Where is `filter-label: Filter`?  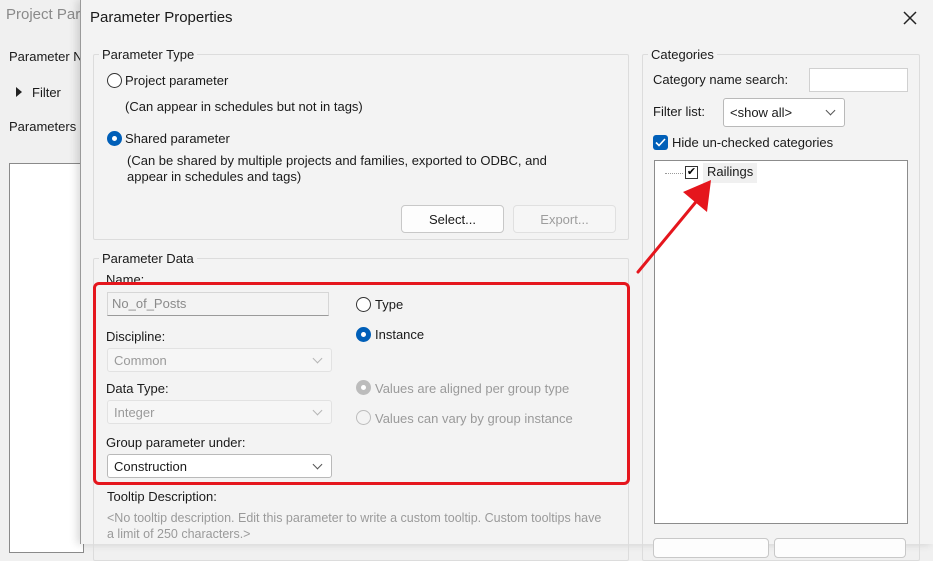 filter-label: Filter is located at coordinates (46, 92).